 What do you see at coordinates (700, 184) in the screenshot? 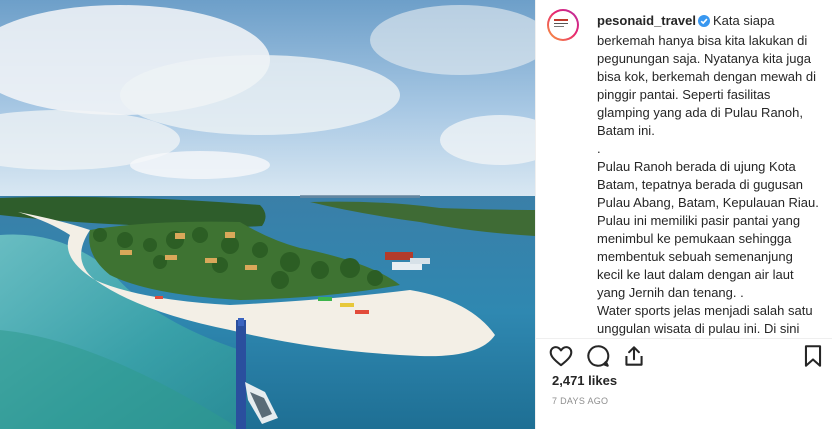
I see `caption-line: Batam, tepatnya berada di gugusan` at bounding box center [700, 184].